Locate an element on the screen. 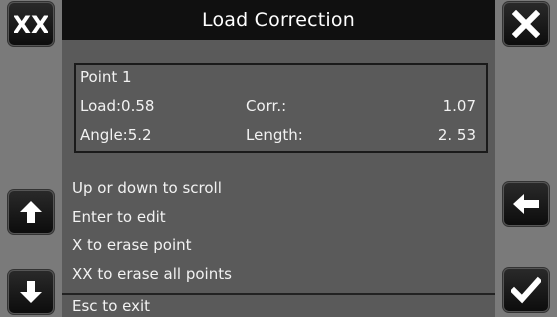  footer-bar: Esc to exit is located at coordinates (278, 305).